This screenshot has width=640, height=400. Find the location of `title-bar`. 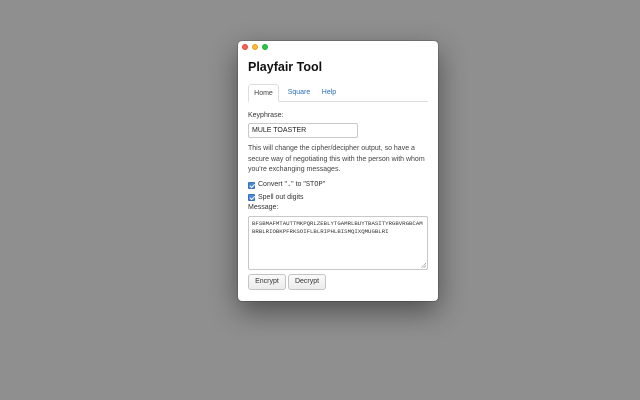

title-bar is located at coordinates (338, 47).